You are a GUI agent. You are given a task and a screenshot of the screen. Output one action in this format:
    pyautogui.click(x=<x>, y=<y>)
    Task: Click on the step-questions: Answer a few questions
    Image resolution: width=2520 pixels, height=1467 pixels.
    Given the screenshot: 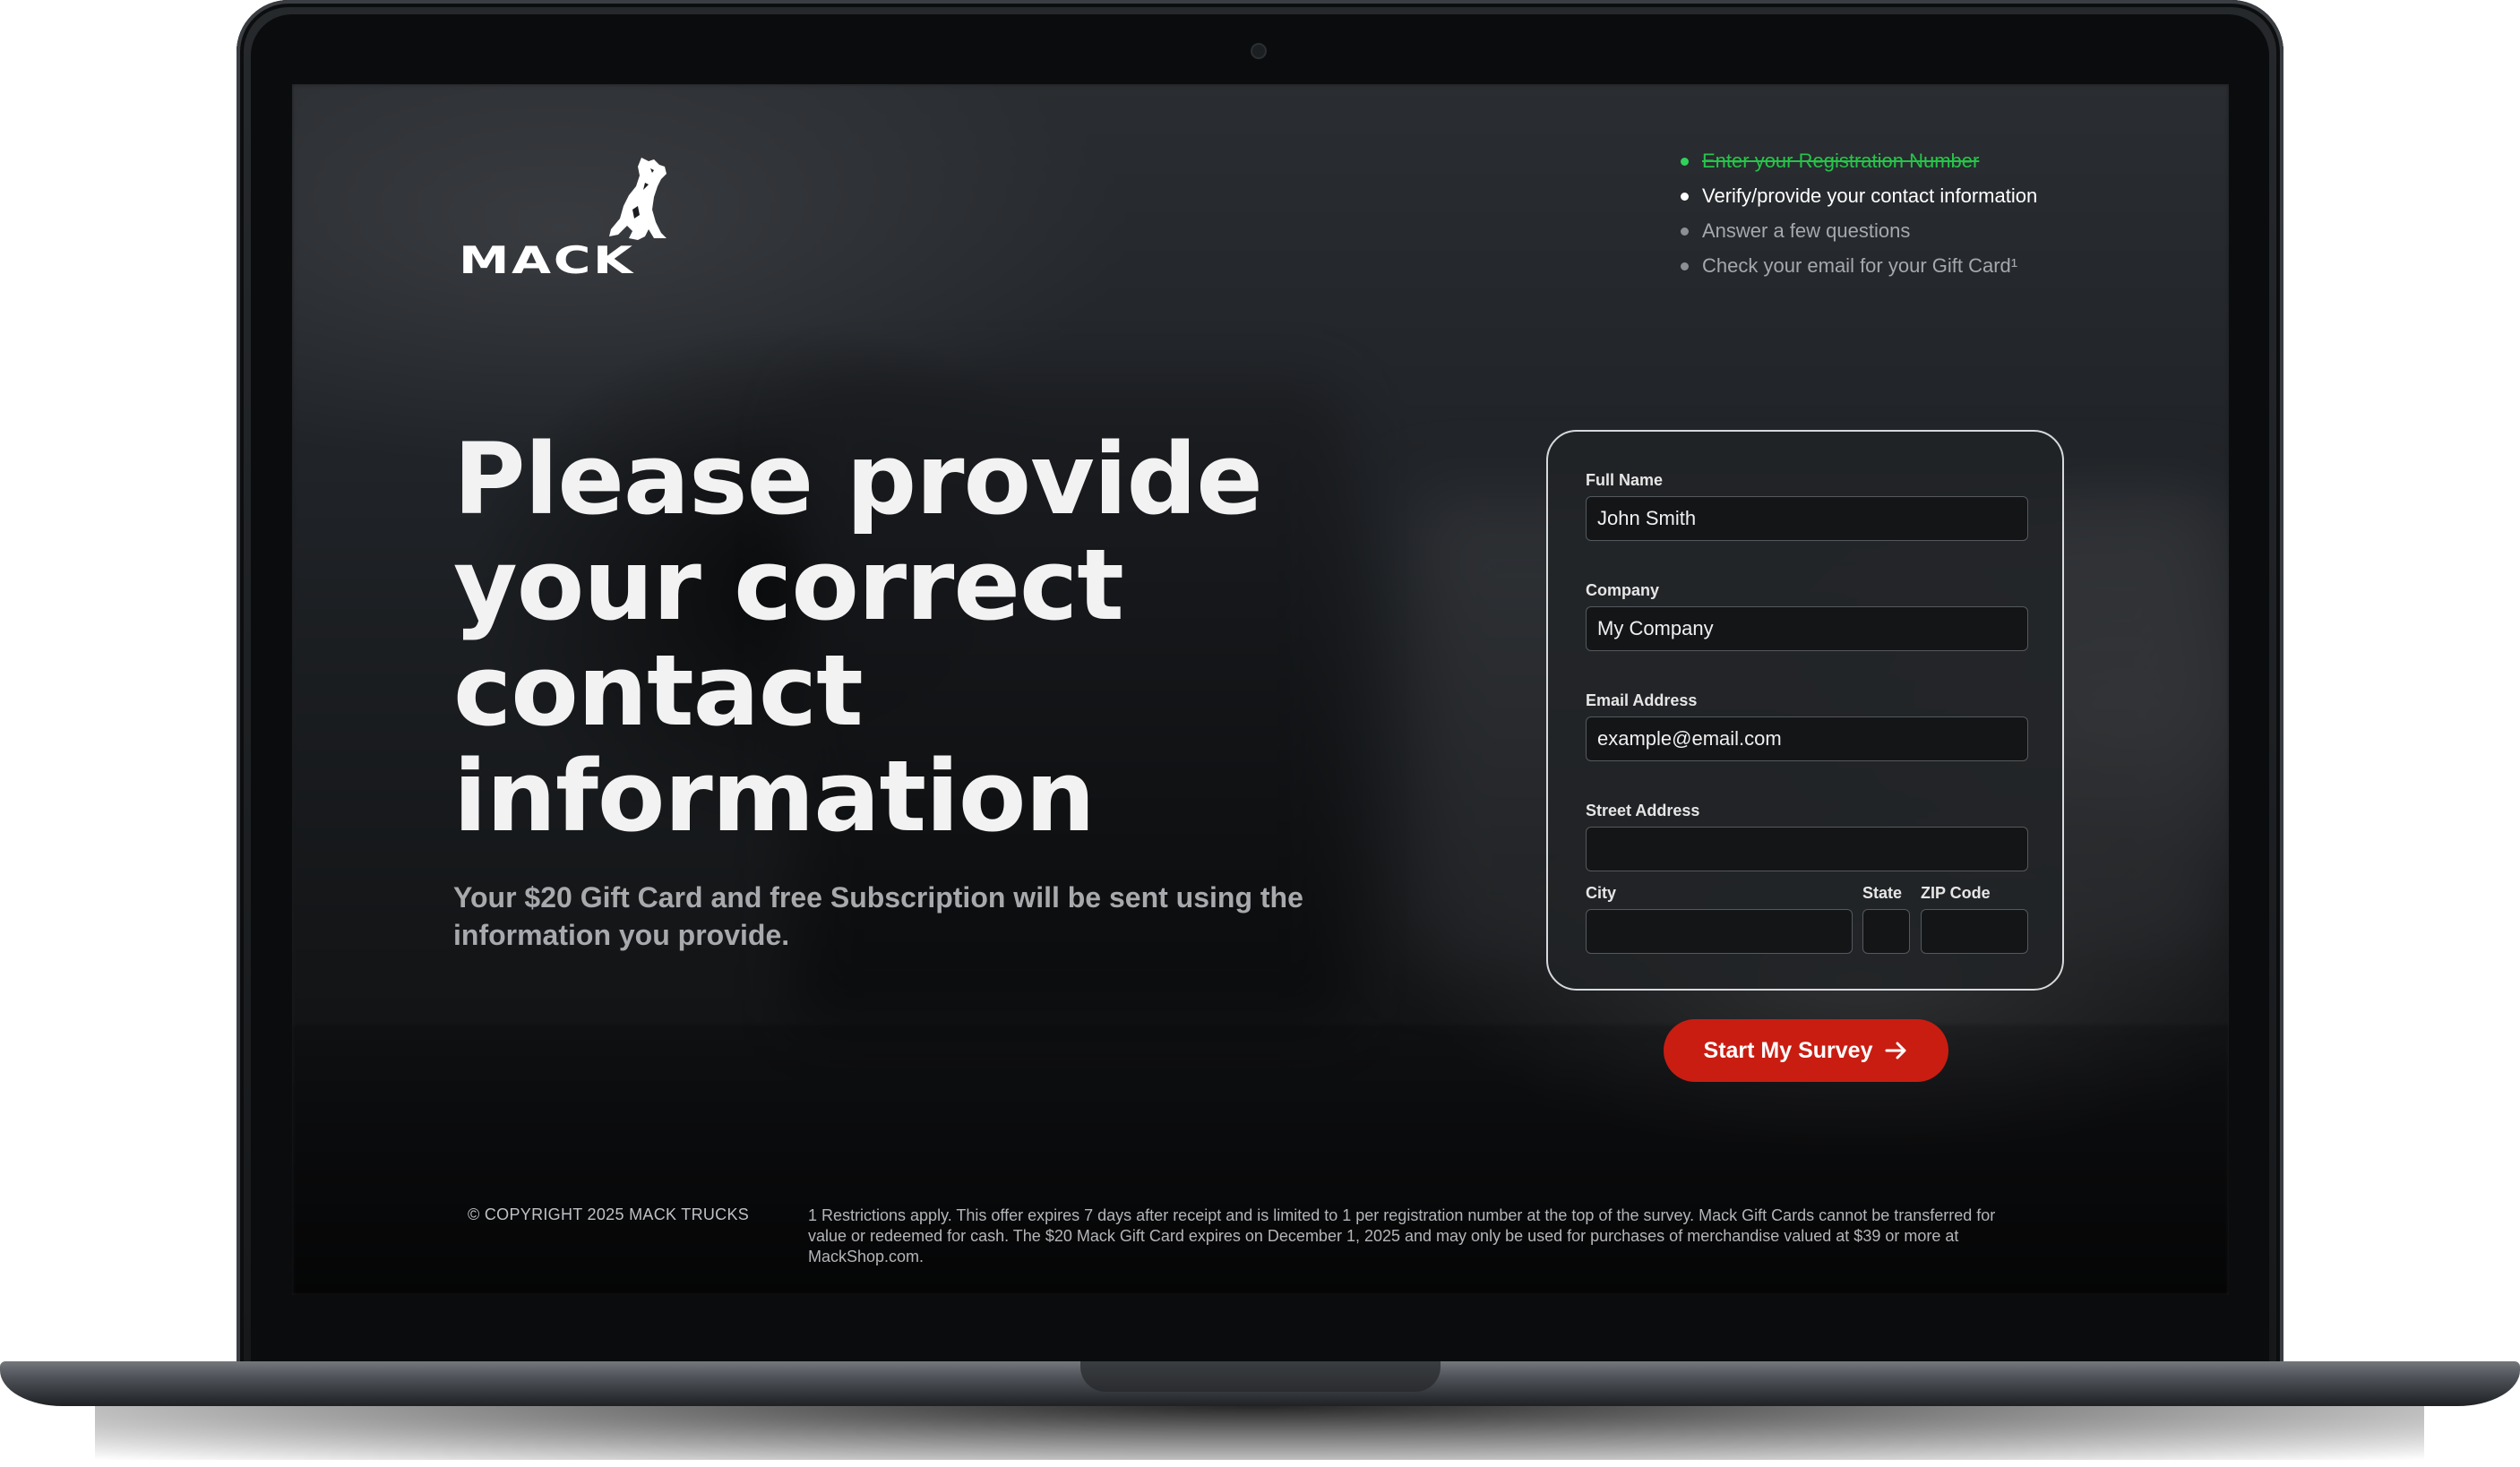 What is the action you would take?
    pyautogui.click(x=1859, y=230)
    